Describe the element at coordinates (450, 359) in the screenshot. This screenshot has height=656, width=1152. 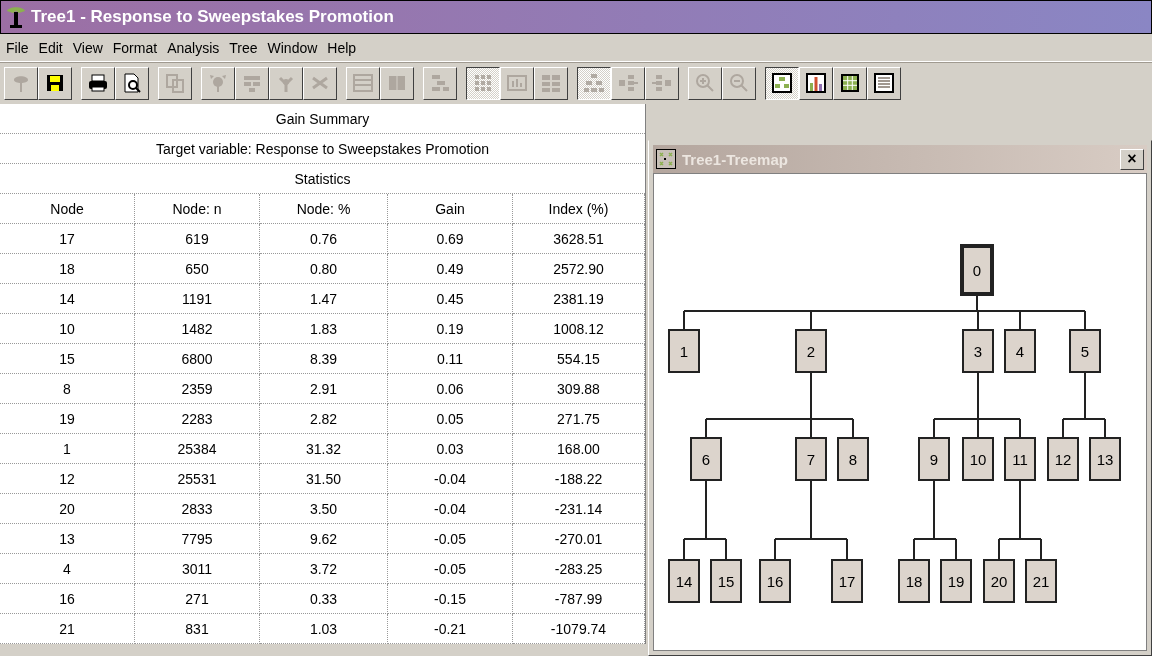
I see `table-cell: 0.11` at that location.